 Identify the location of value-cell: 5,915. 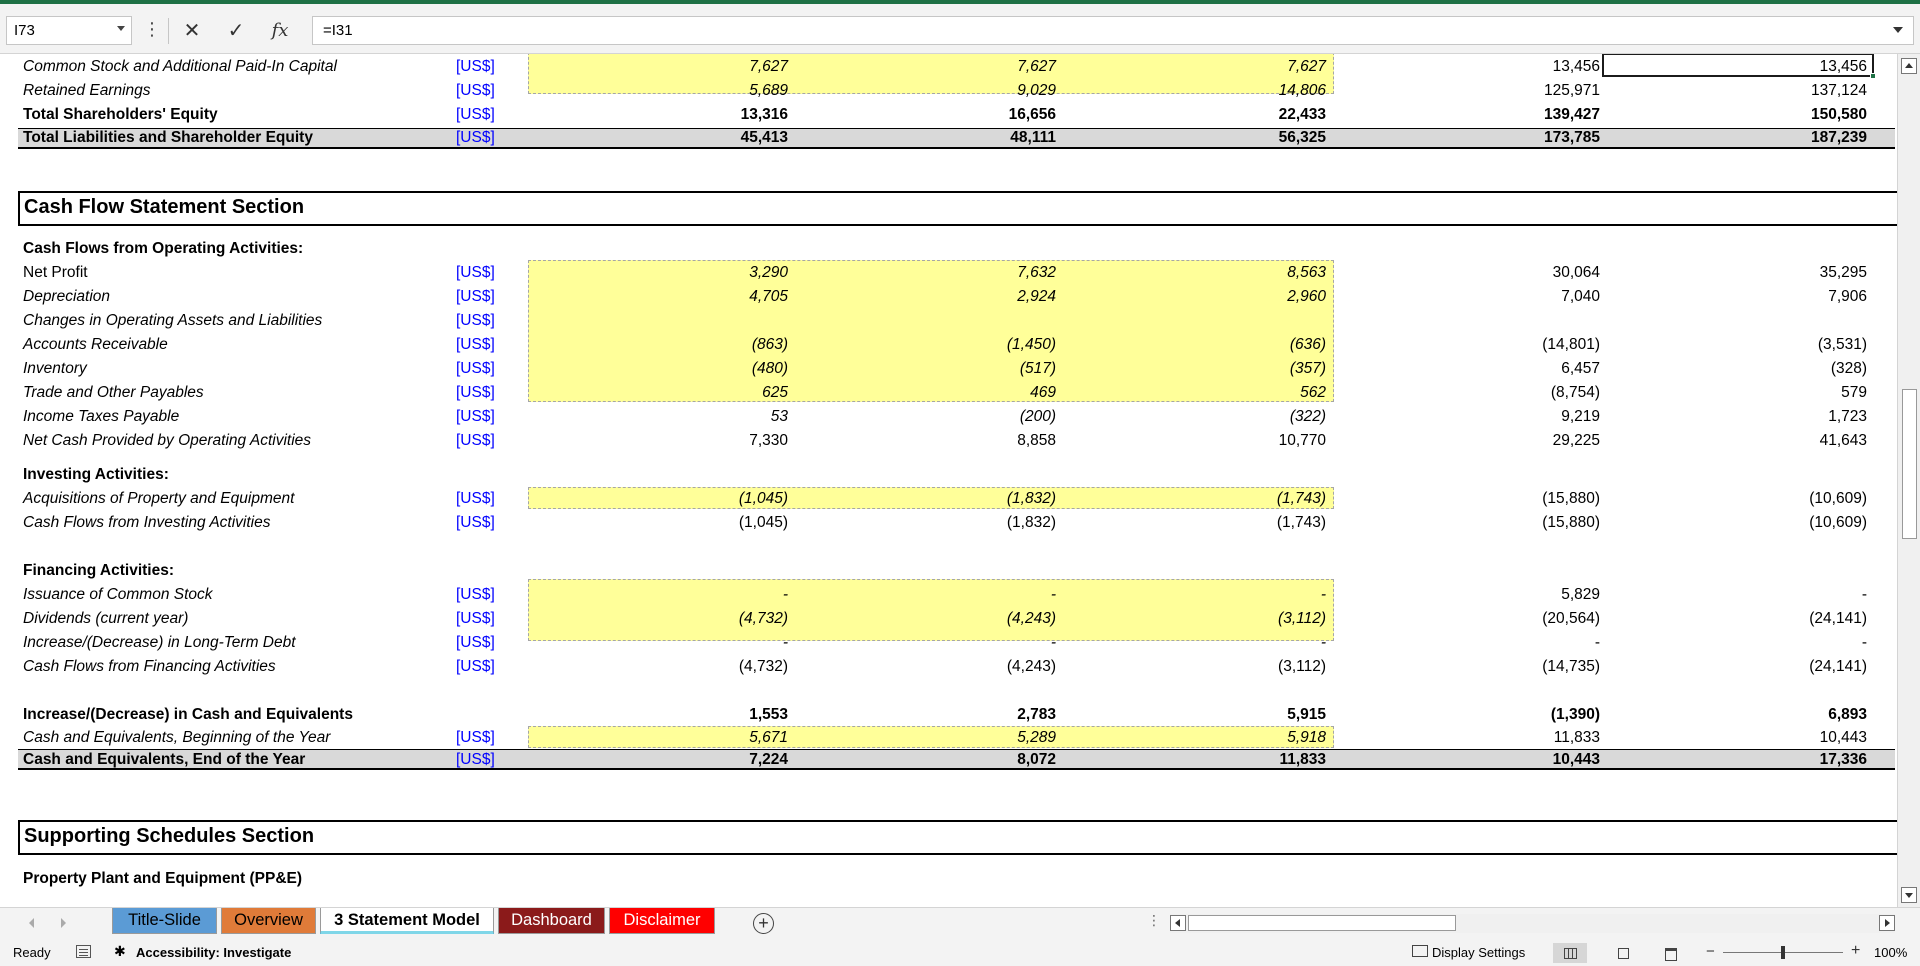
(1196, 715).